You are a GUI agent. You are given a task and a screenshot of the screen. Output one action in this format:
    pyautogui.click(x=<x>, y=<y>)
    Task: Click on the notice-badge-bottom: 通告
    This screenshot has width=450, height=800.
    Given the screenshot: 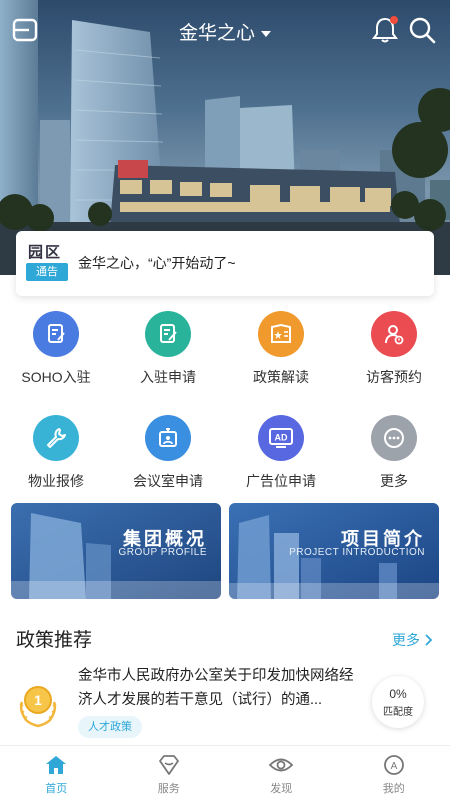 What is the action you would take?
    pyautogui.click(x=47, y=272)
    